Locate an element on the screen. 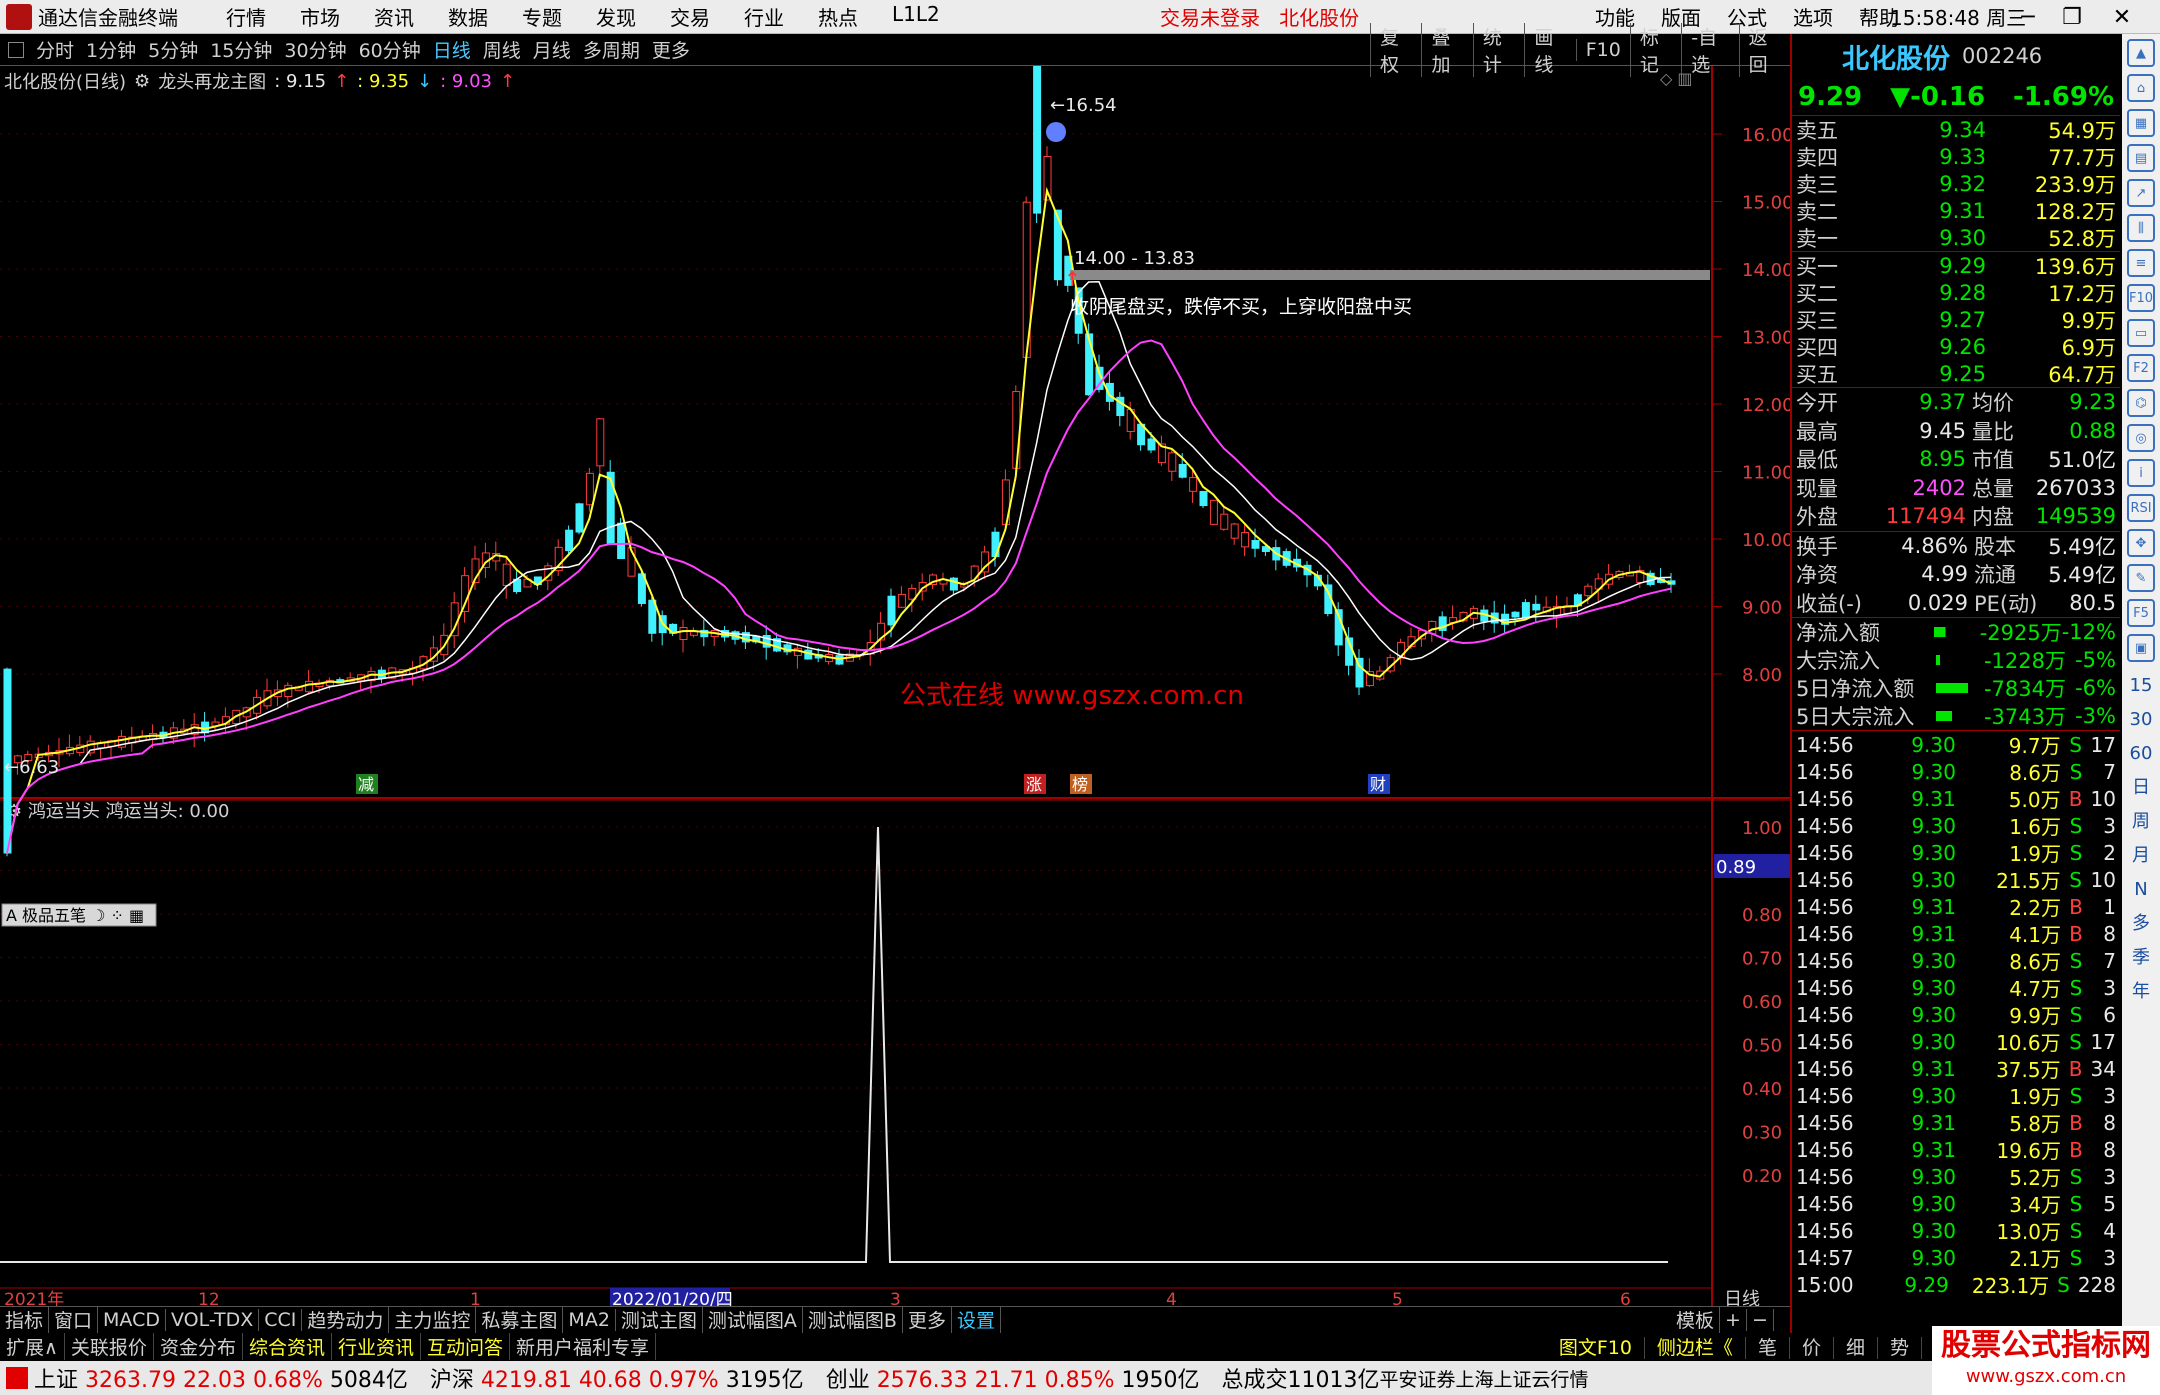  indicator-tab: VOL-TDX is located at coordinates (213, 1319).